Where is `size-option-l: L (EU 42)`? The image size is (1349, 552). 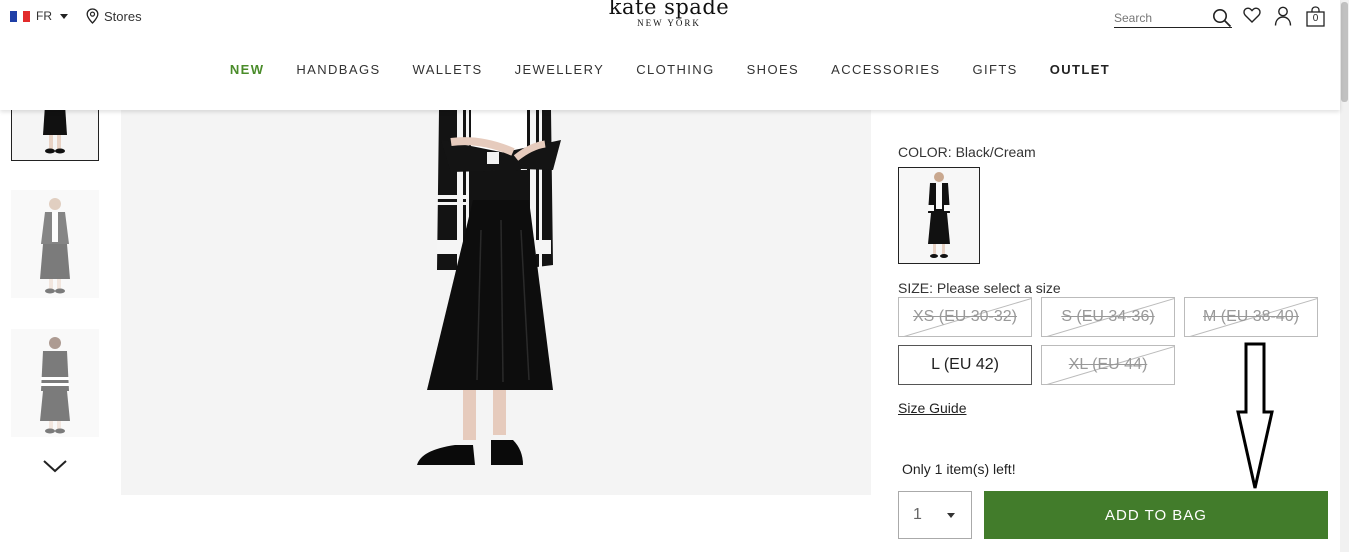
size-option-l: L (EU 42) is located at coordinates (965, 365).